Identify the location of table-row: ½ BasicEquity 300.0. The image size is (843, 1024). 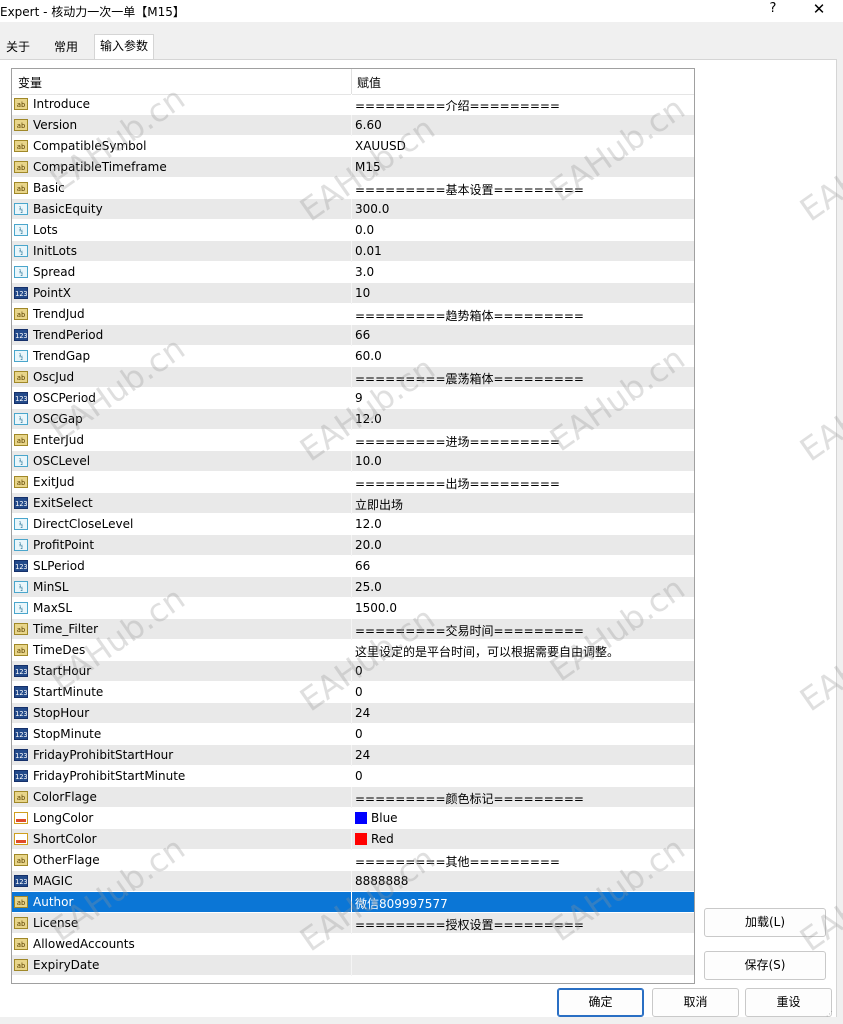
(353, 209).